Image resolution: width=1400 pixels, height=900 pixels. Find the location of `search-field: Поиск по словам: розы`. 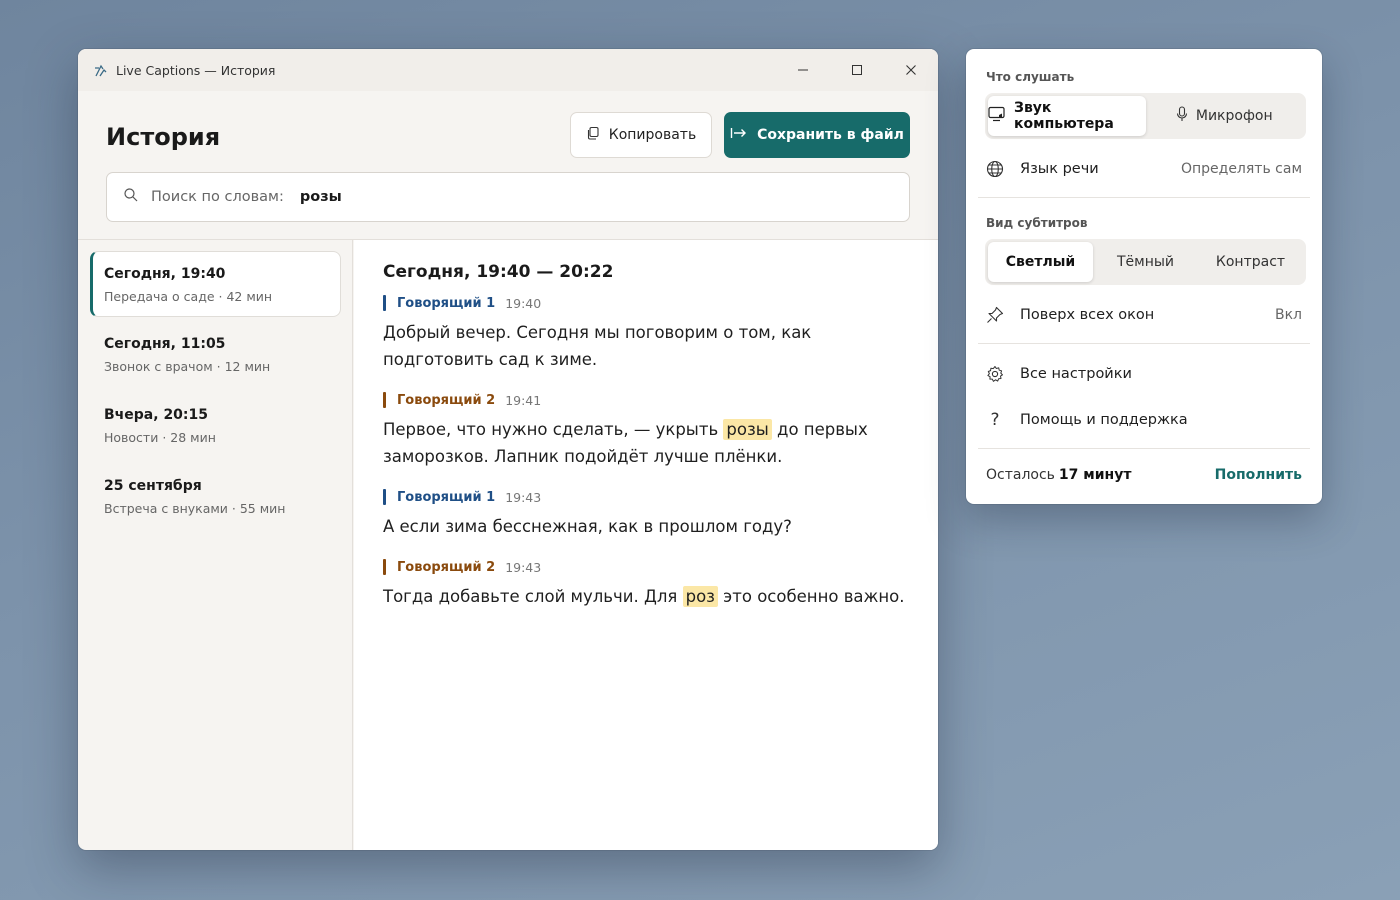

search-field: Поиск по словам: розы is located at coordinates (508, 197).